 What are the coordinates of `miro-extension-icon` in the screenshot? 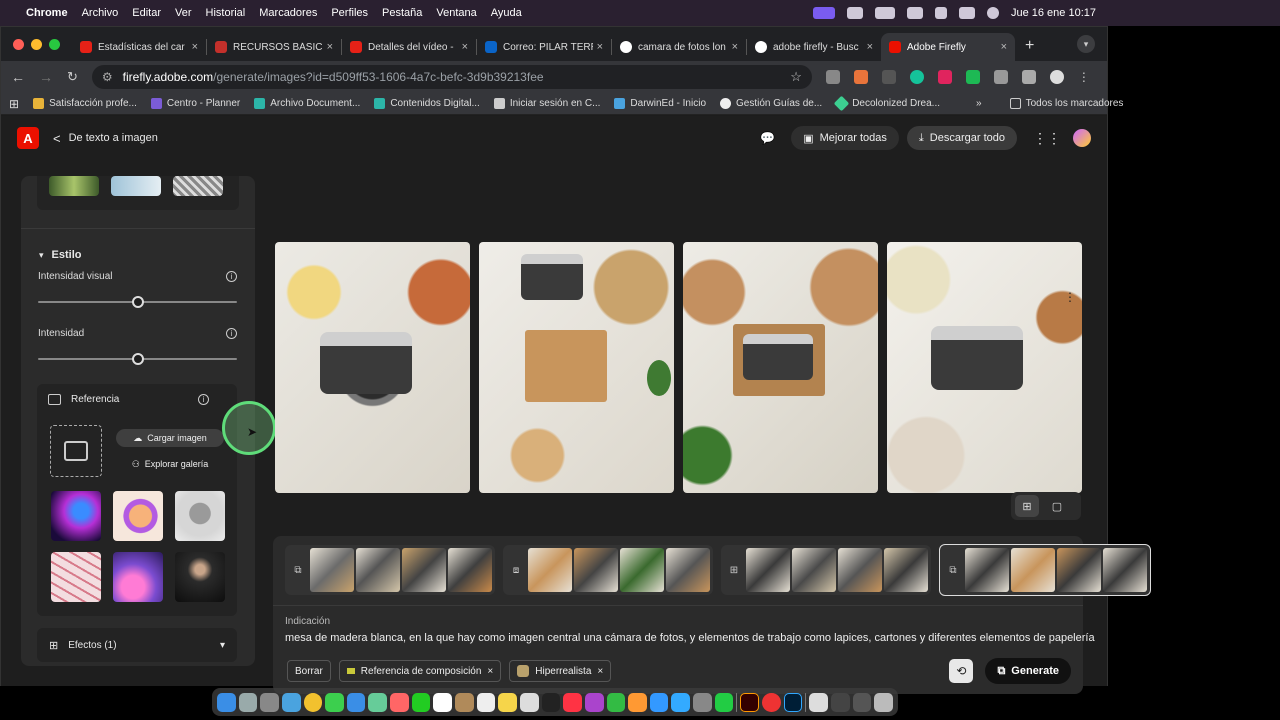 It's located at (944, 77).